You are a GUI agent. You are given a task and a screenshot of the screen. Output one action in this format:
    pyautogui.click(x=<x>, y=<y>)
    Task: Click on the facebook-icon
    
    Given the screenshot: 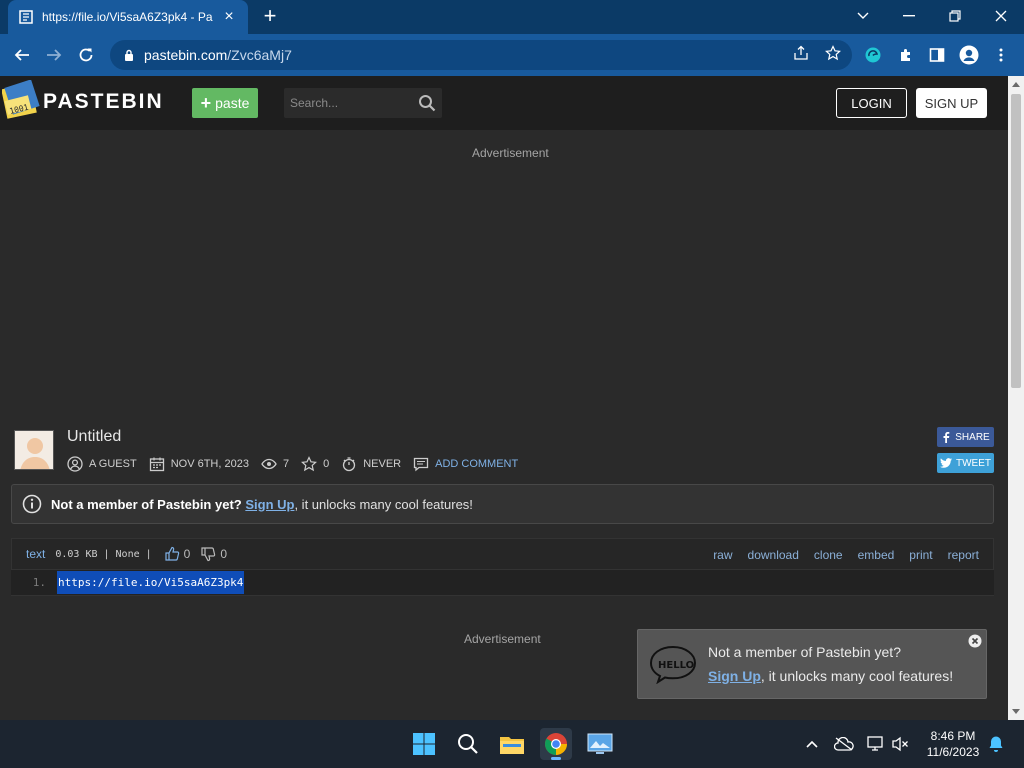 What is the action you would take?
    pyautogui.click(x=946, y=437)
    